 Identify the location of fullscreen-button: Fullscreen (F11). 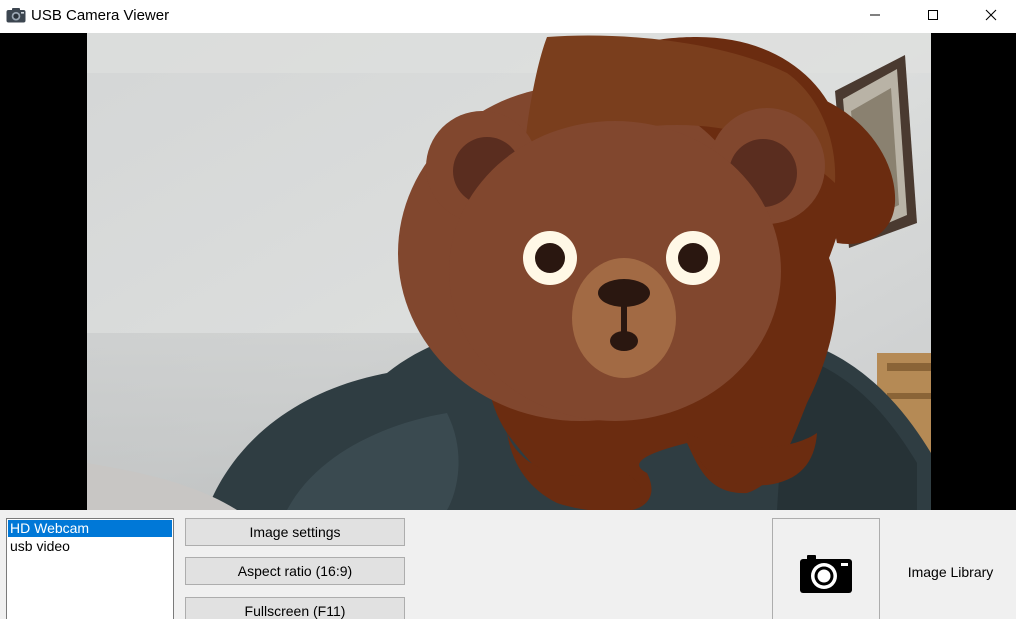
(295, 608).